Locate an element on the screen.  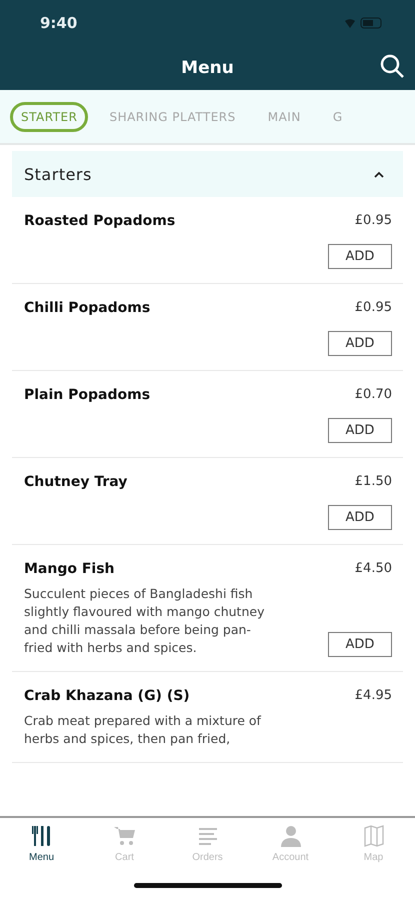
item-price: £4.50 is located at coordinates (373, 568).